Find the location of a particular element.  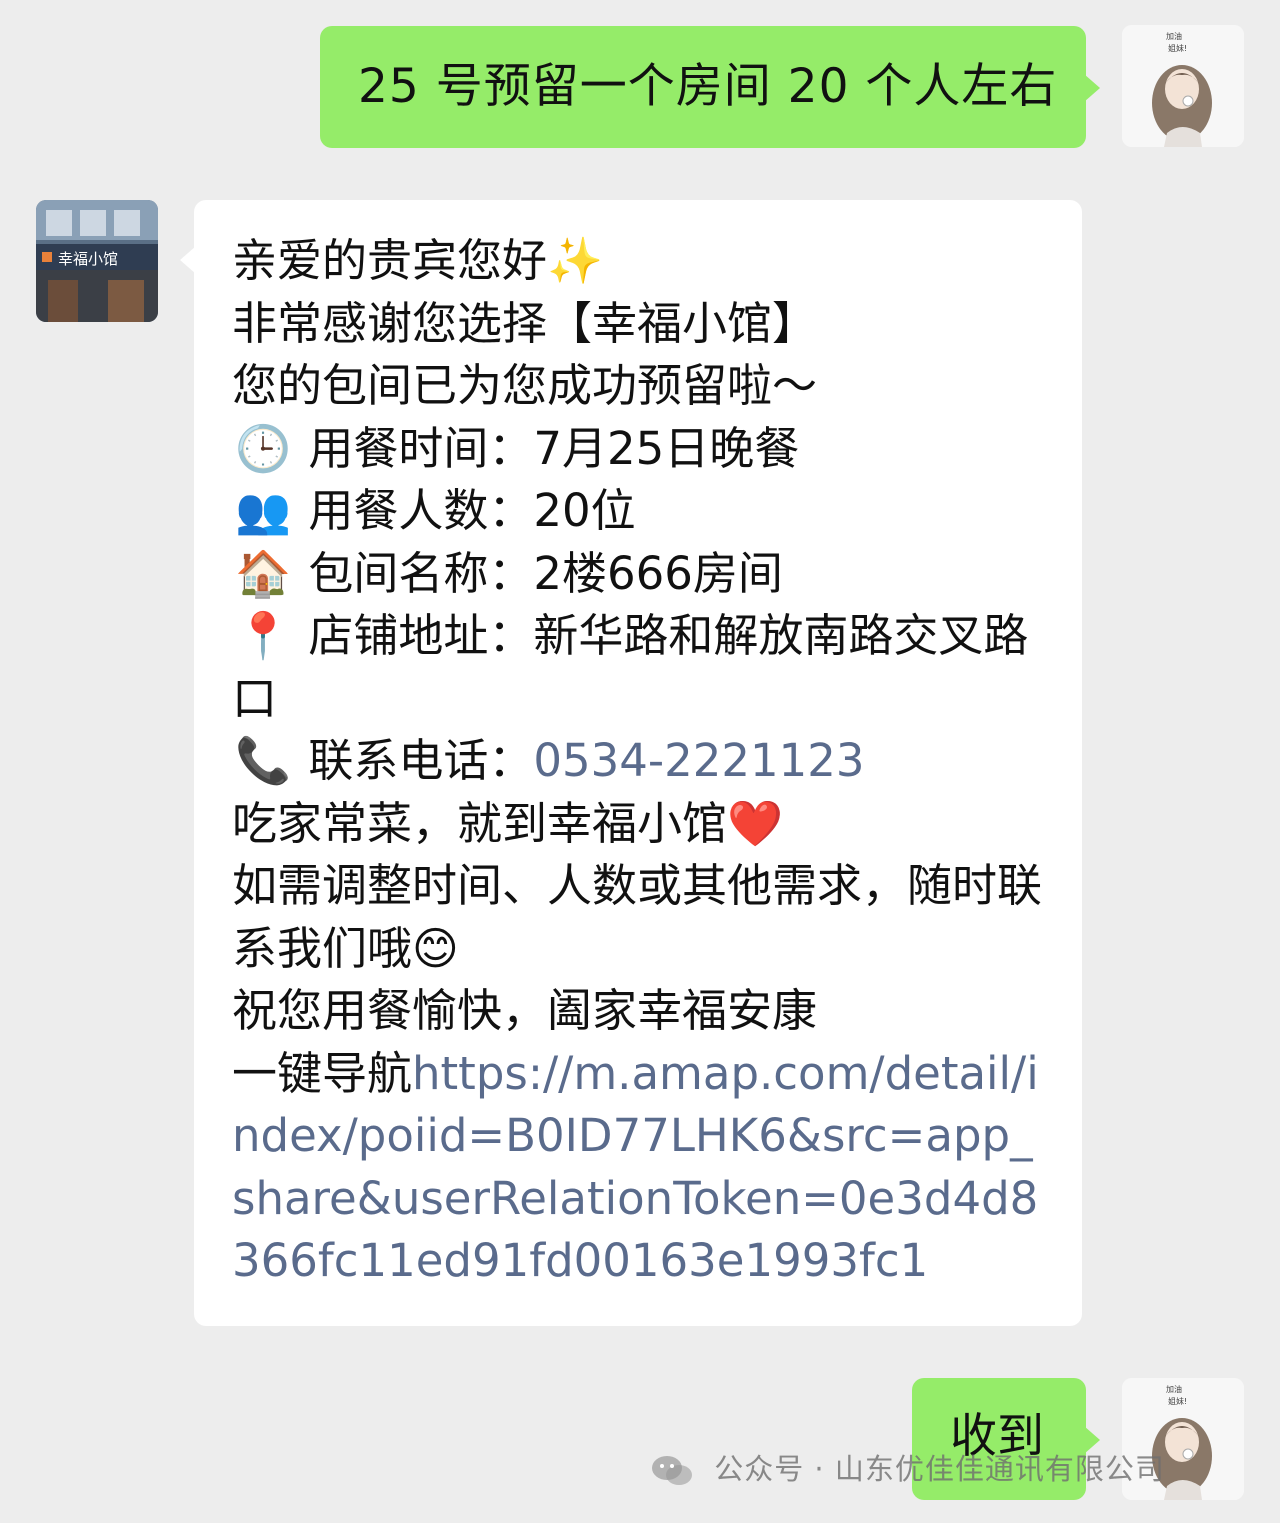

message-text: 25 号预留一个房间 20 个人左右 is located at coordinates (708, 86).